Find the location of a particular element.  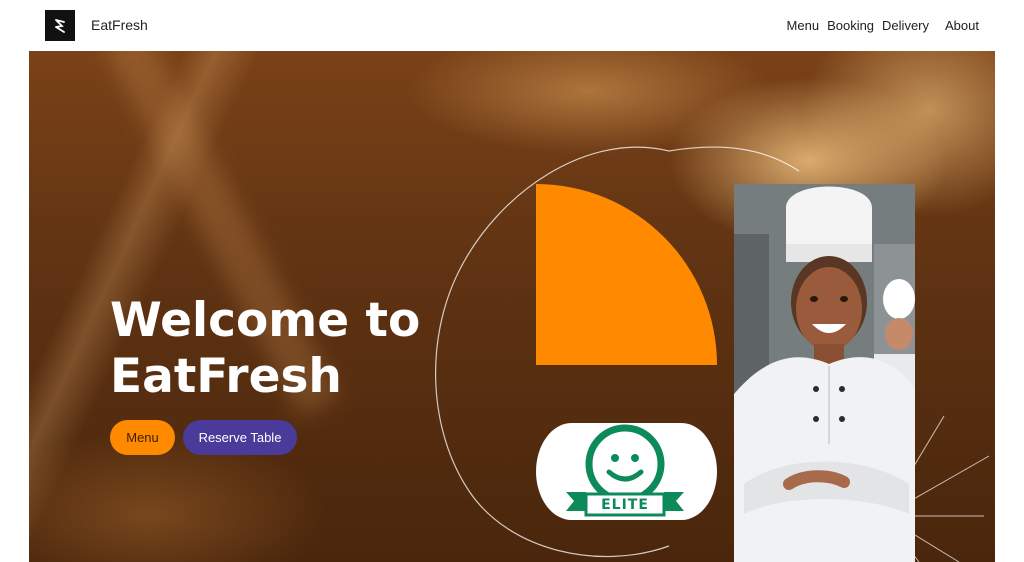

top-navbar: EatFresh Menu Booking Delivery About is located at coordinates (512, 25).